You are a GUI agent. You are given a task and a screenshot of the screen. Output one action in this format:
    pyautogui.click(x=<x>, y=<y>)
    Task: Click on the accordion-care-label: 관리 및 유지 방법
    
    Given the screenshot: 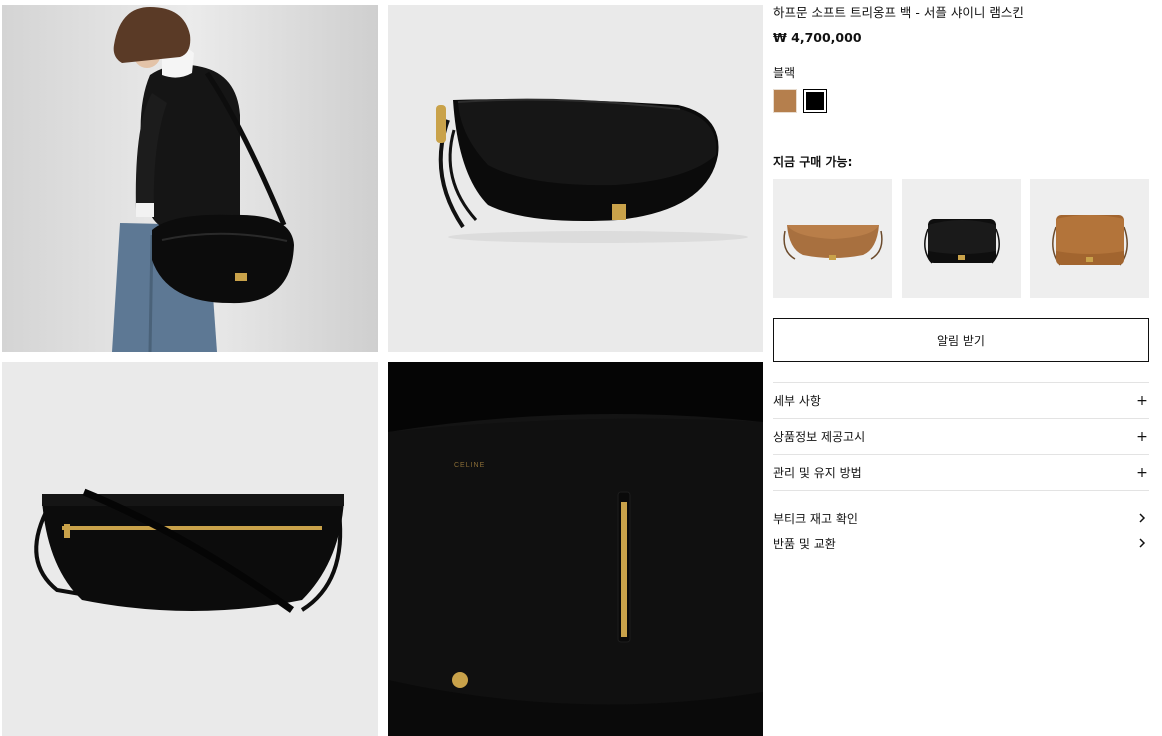 What is the action you would take?
    pyautogui.click(x=817, y=473)
    